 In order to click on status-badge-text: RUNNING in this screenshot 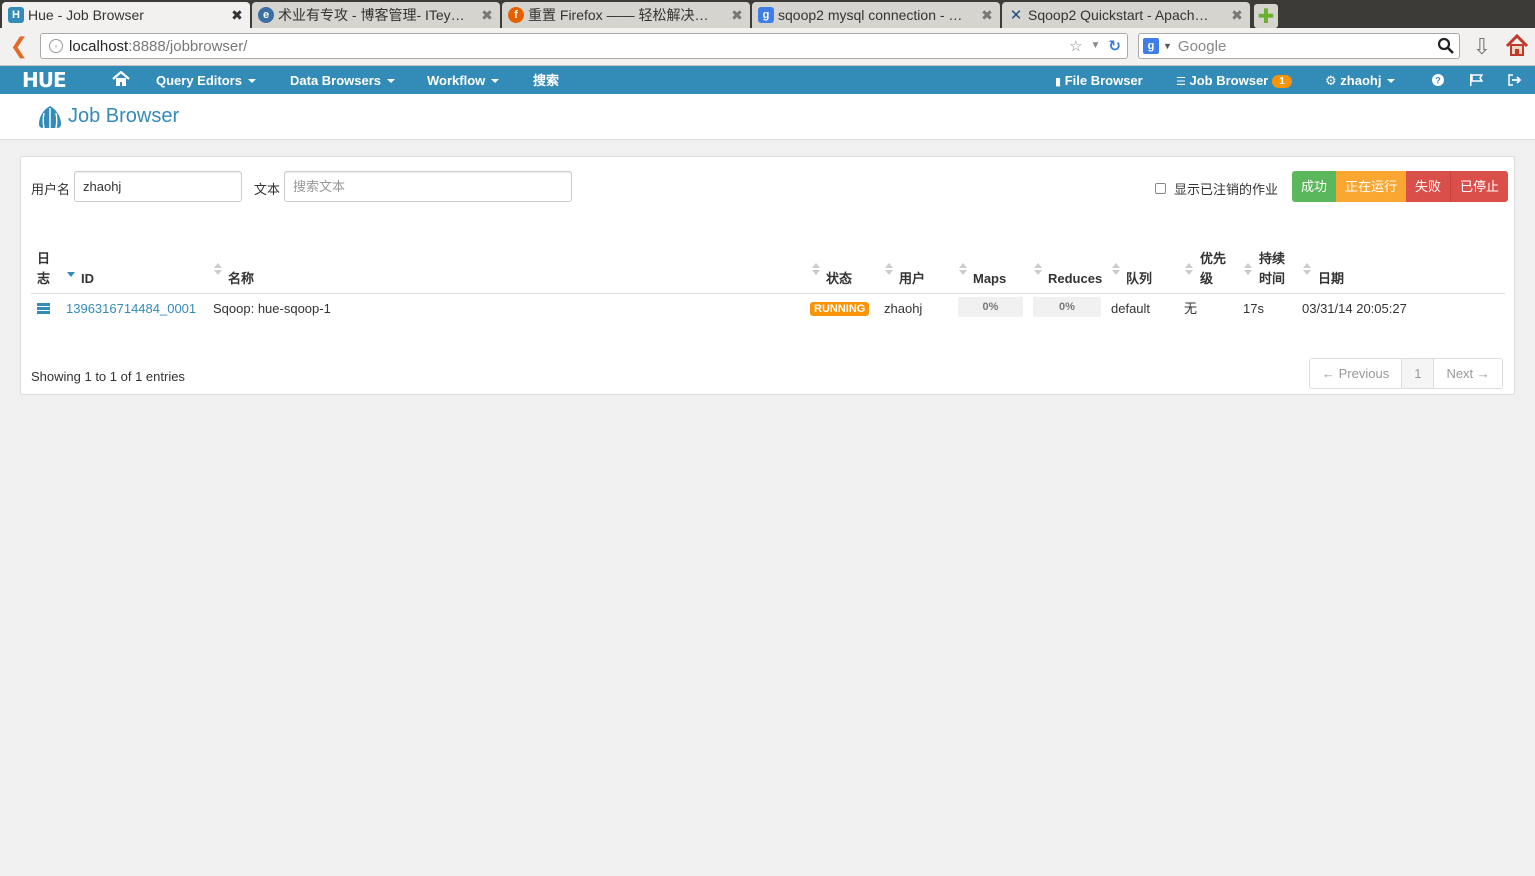, I will do `click(840, 309)`.